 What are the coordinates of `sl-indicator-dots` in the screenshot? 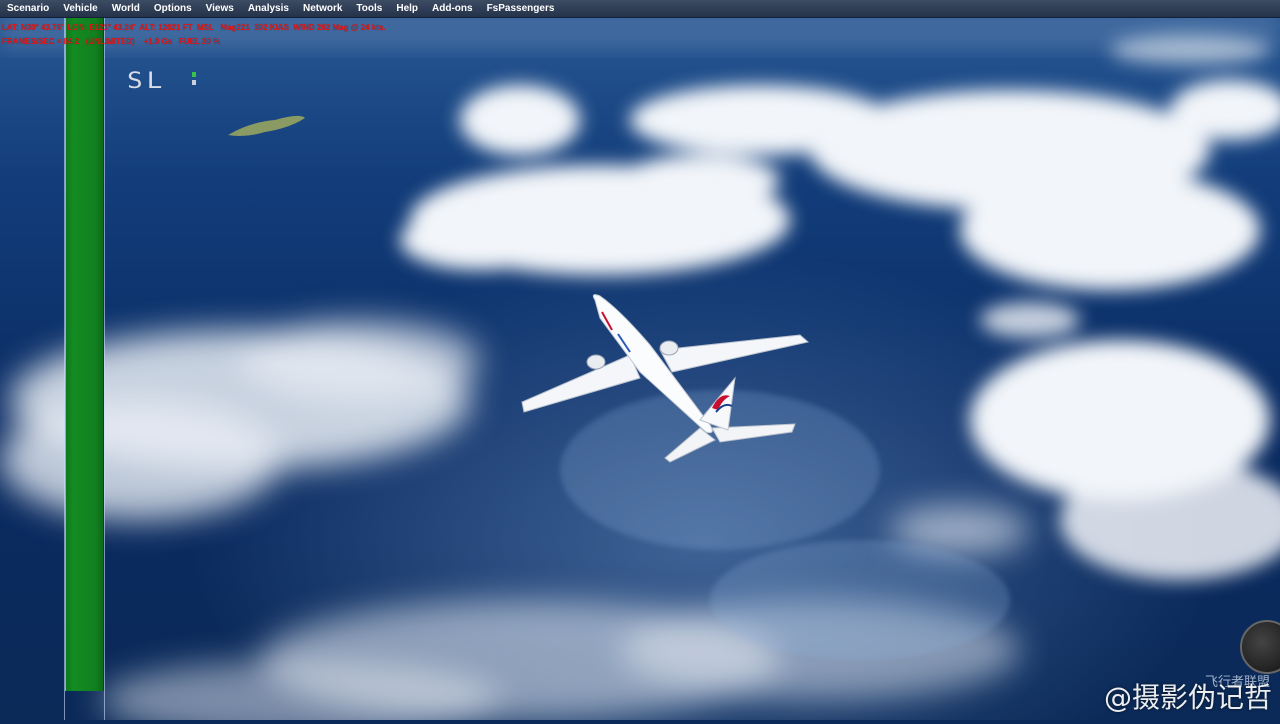 It's located at (194, 82).